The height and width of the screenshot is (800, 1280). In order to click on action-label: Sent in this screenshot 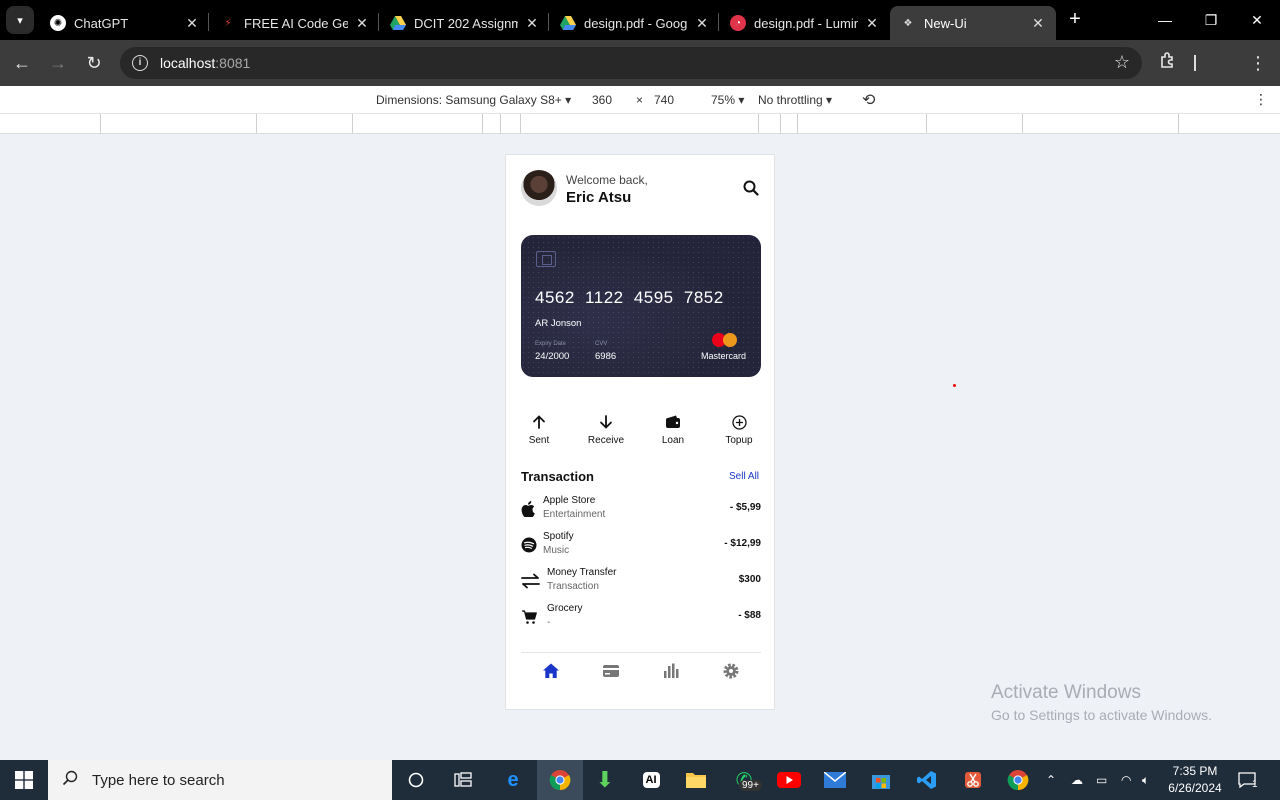, I will do `click(539, 440)`.